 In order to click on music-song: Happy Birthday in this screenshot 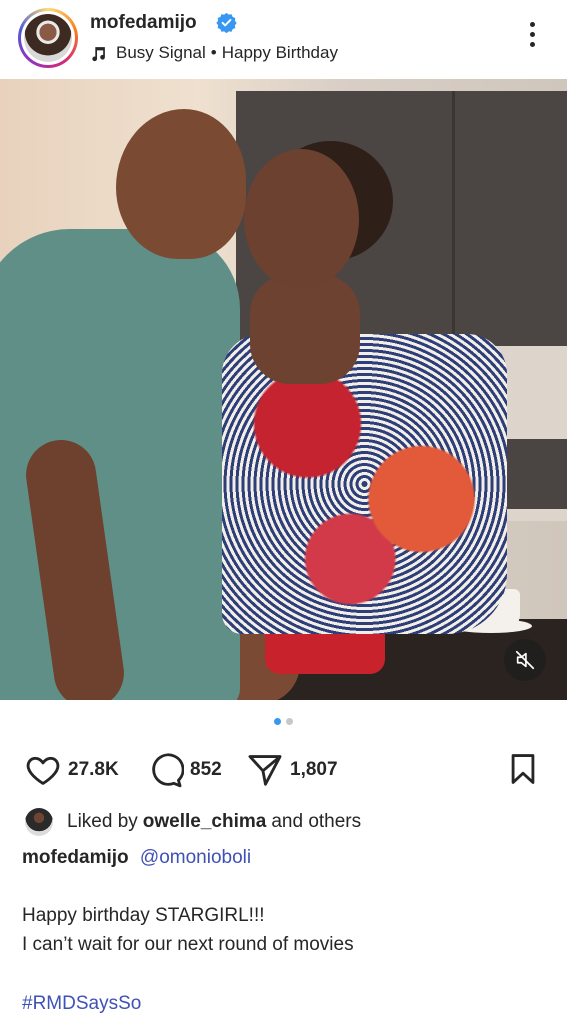, I will do `click(279, 52)`.